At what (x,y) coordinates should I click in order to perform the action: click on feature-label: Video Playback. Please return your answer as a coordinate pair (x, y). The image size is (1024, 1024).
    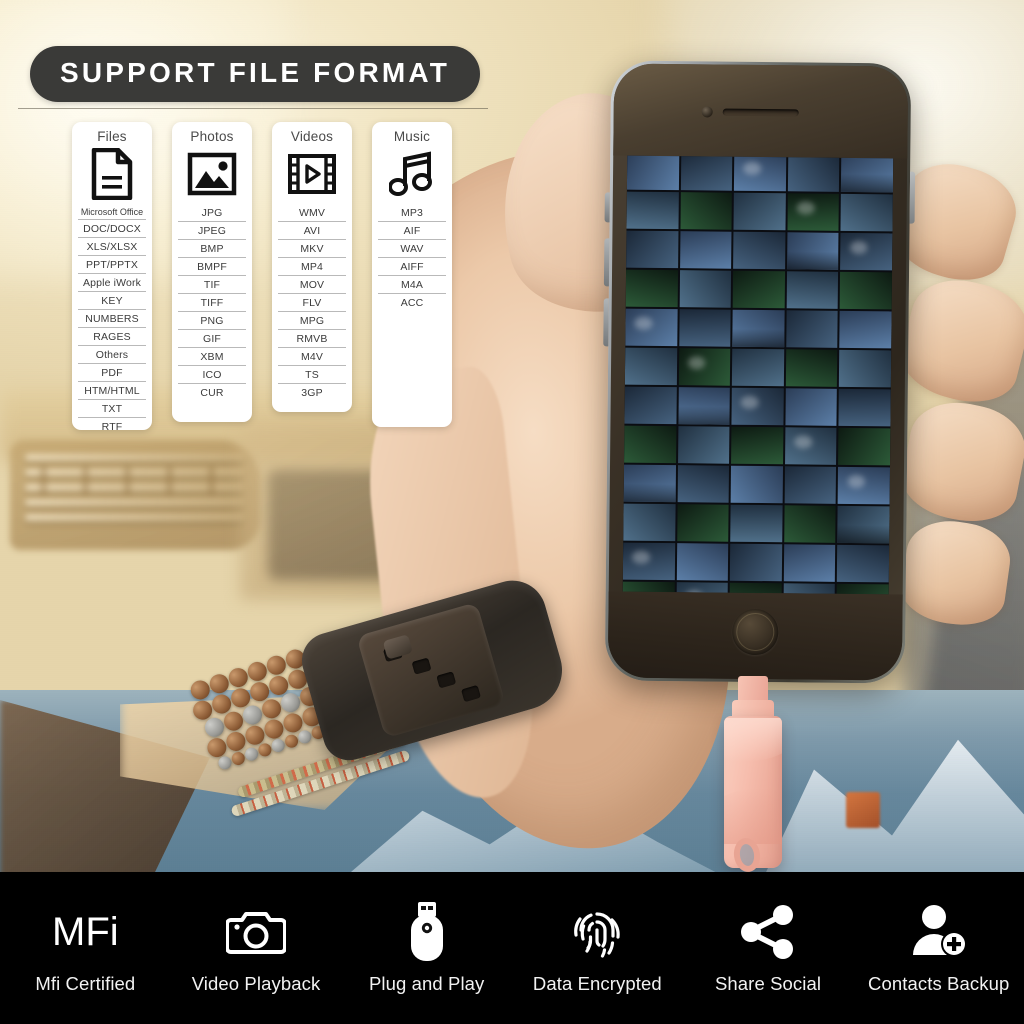
    Looking at the image, I should click on (256, 983).